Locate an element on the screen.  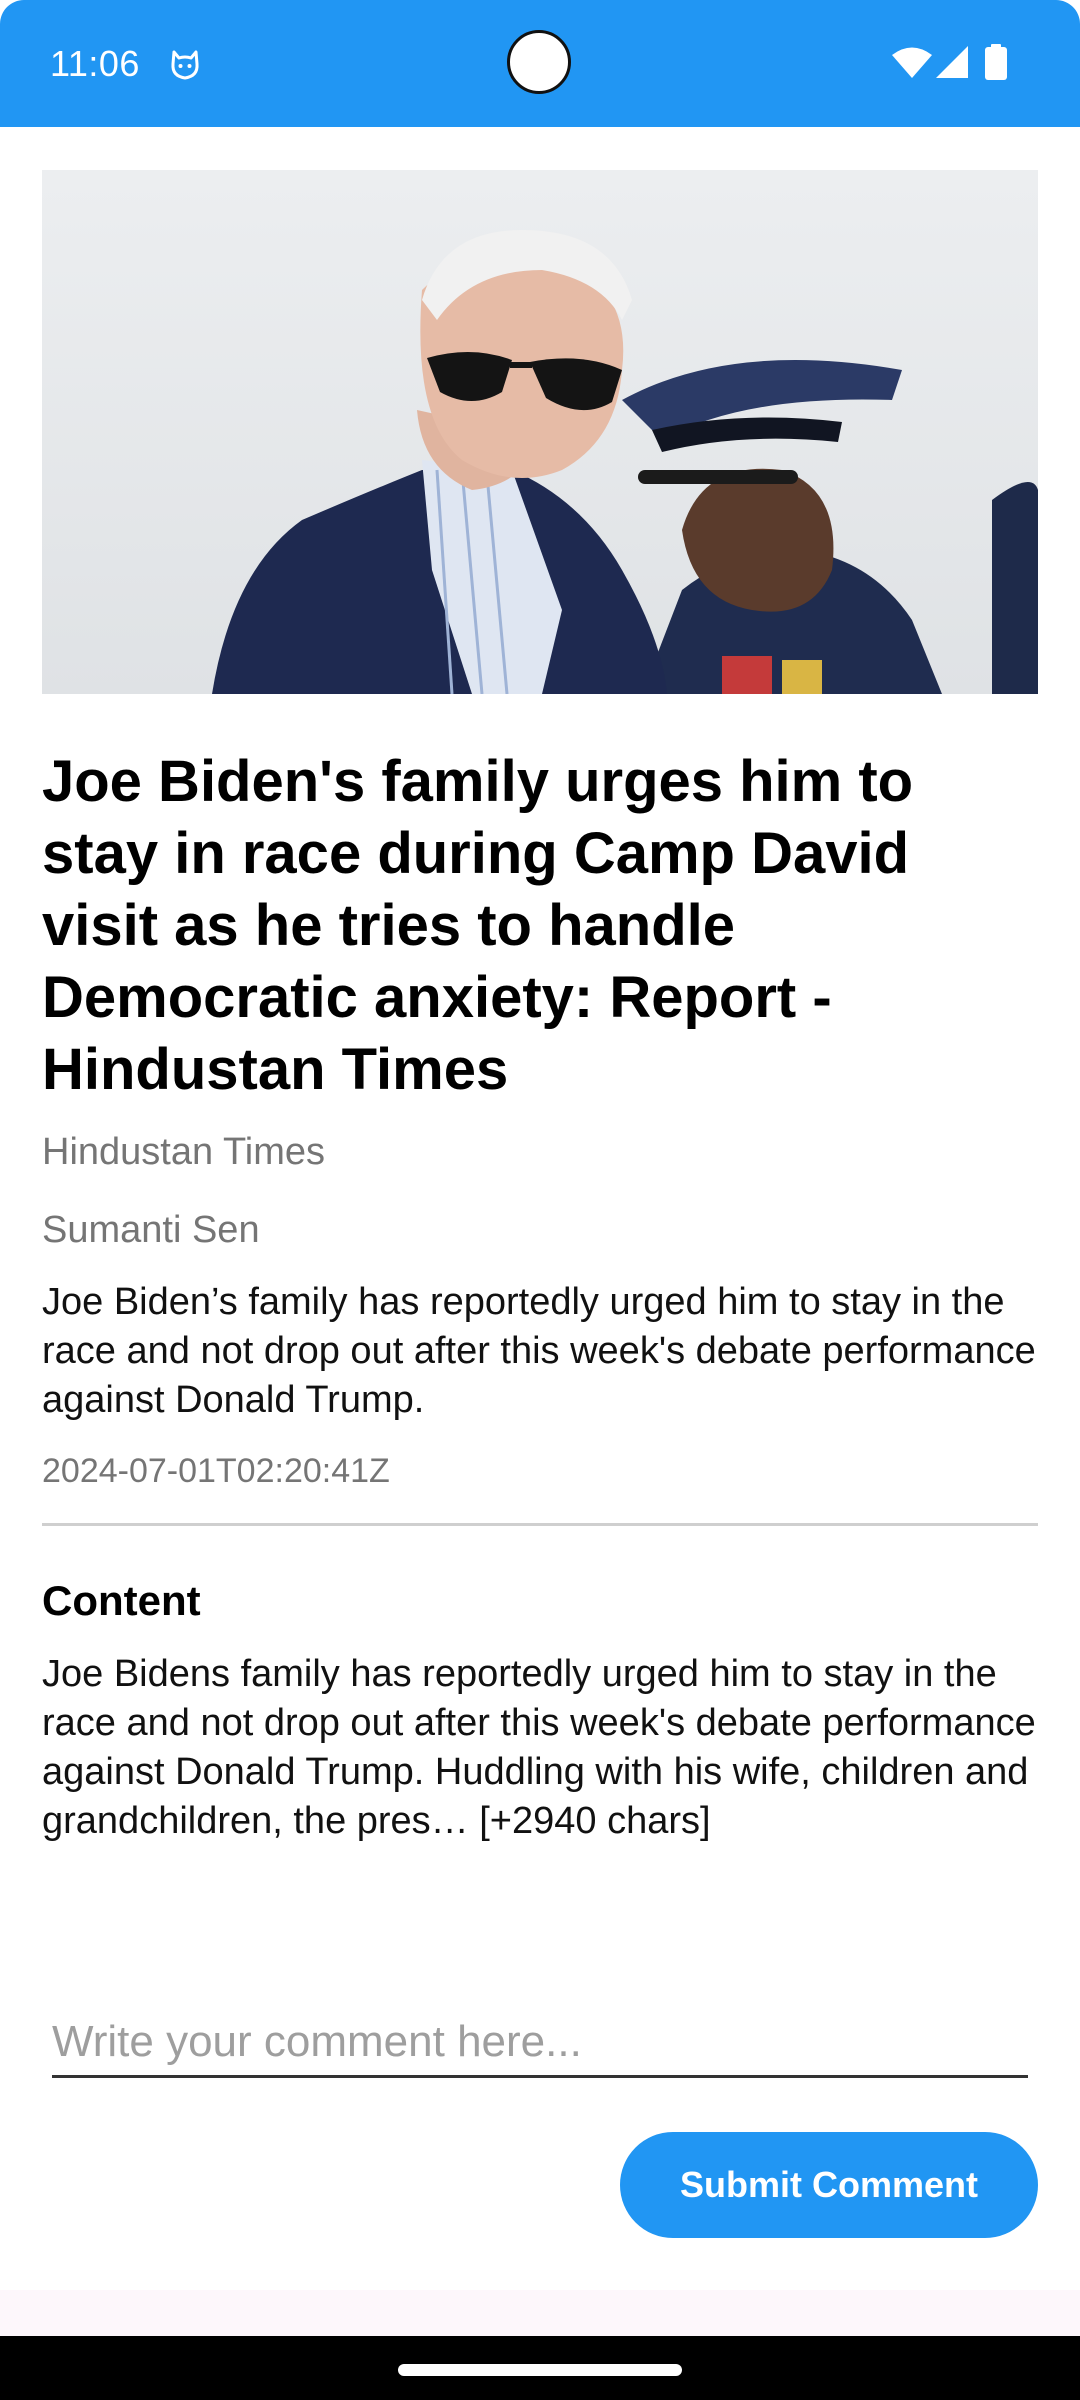
home-gesture-handle is located at coordinates (540, 2370).